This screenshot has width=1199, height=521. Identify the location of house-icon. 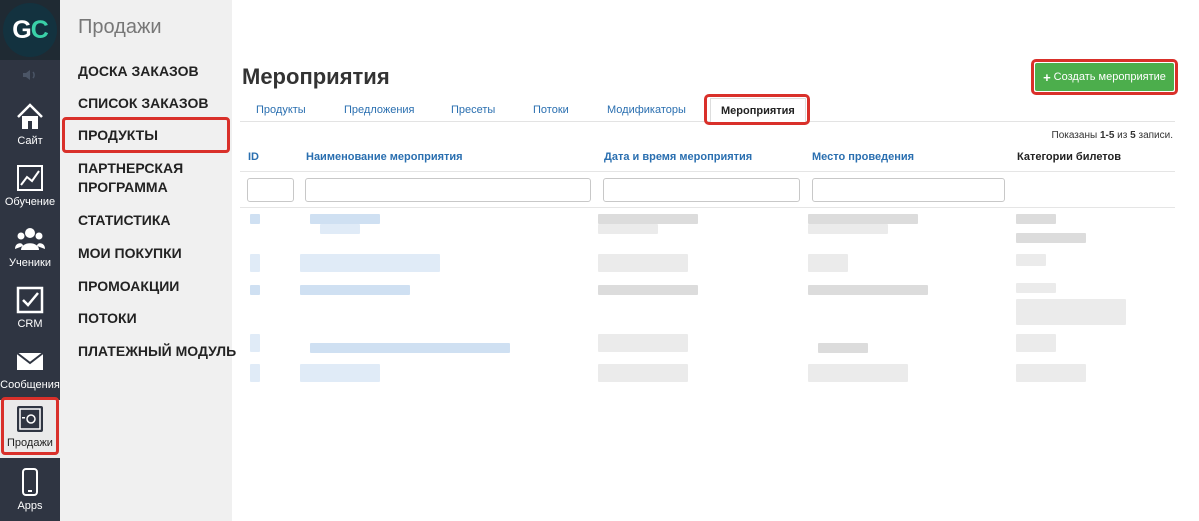
(30, 116).